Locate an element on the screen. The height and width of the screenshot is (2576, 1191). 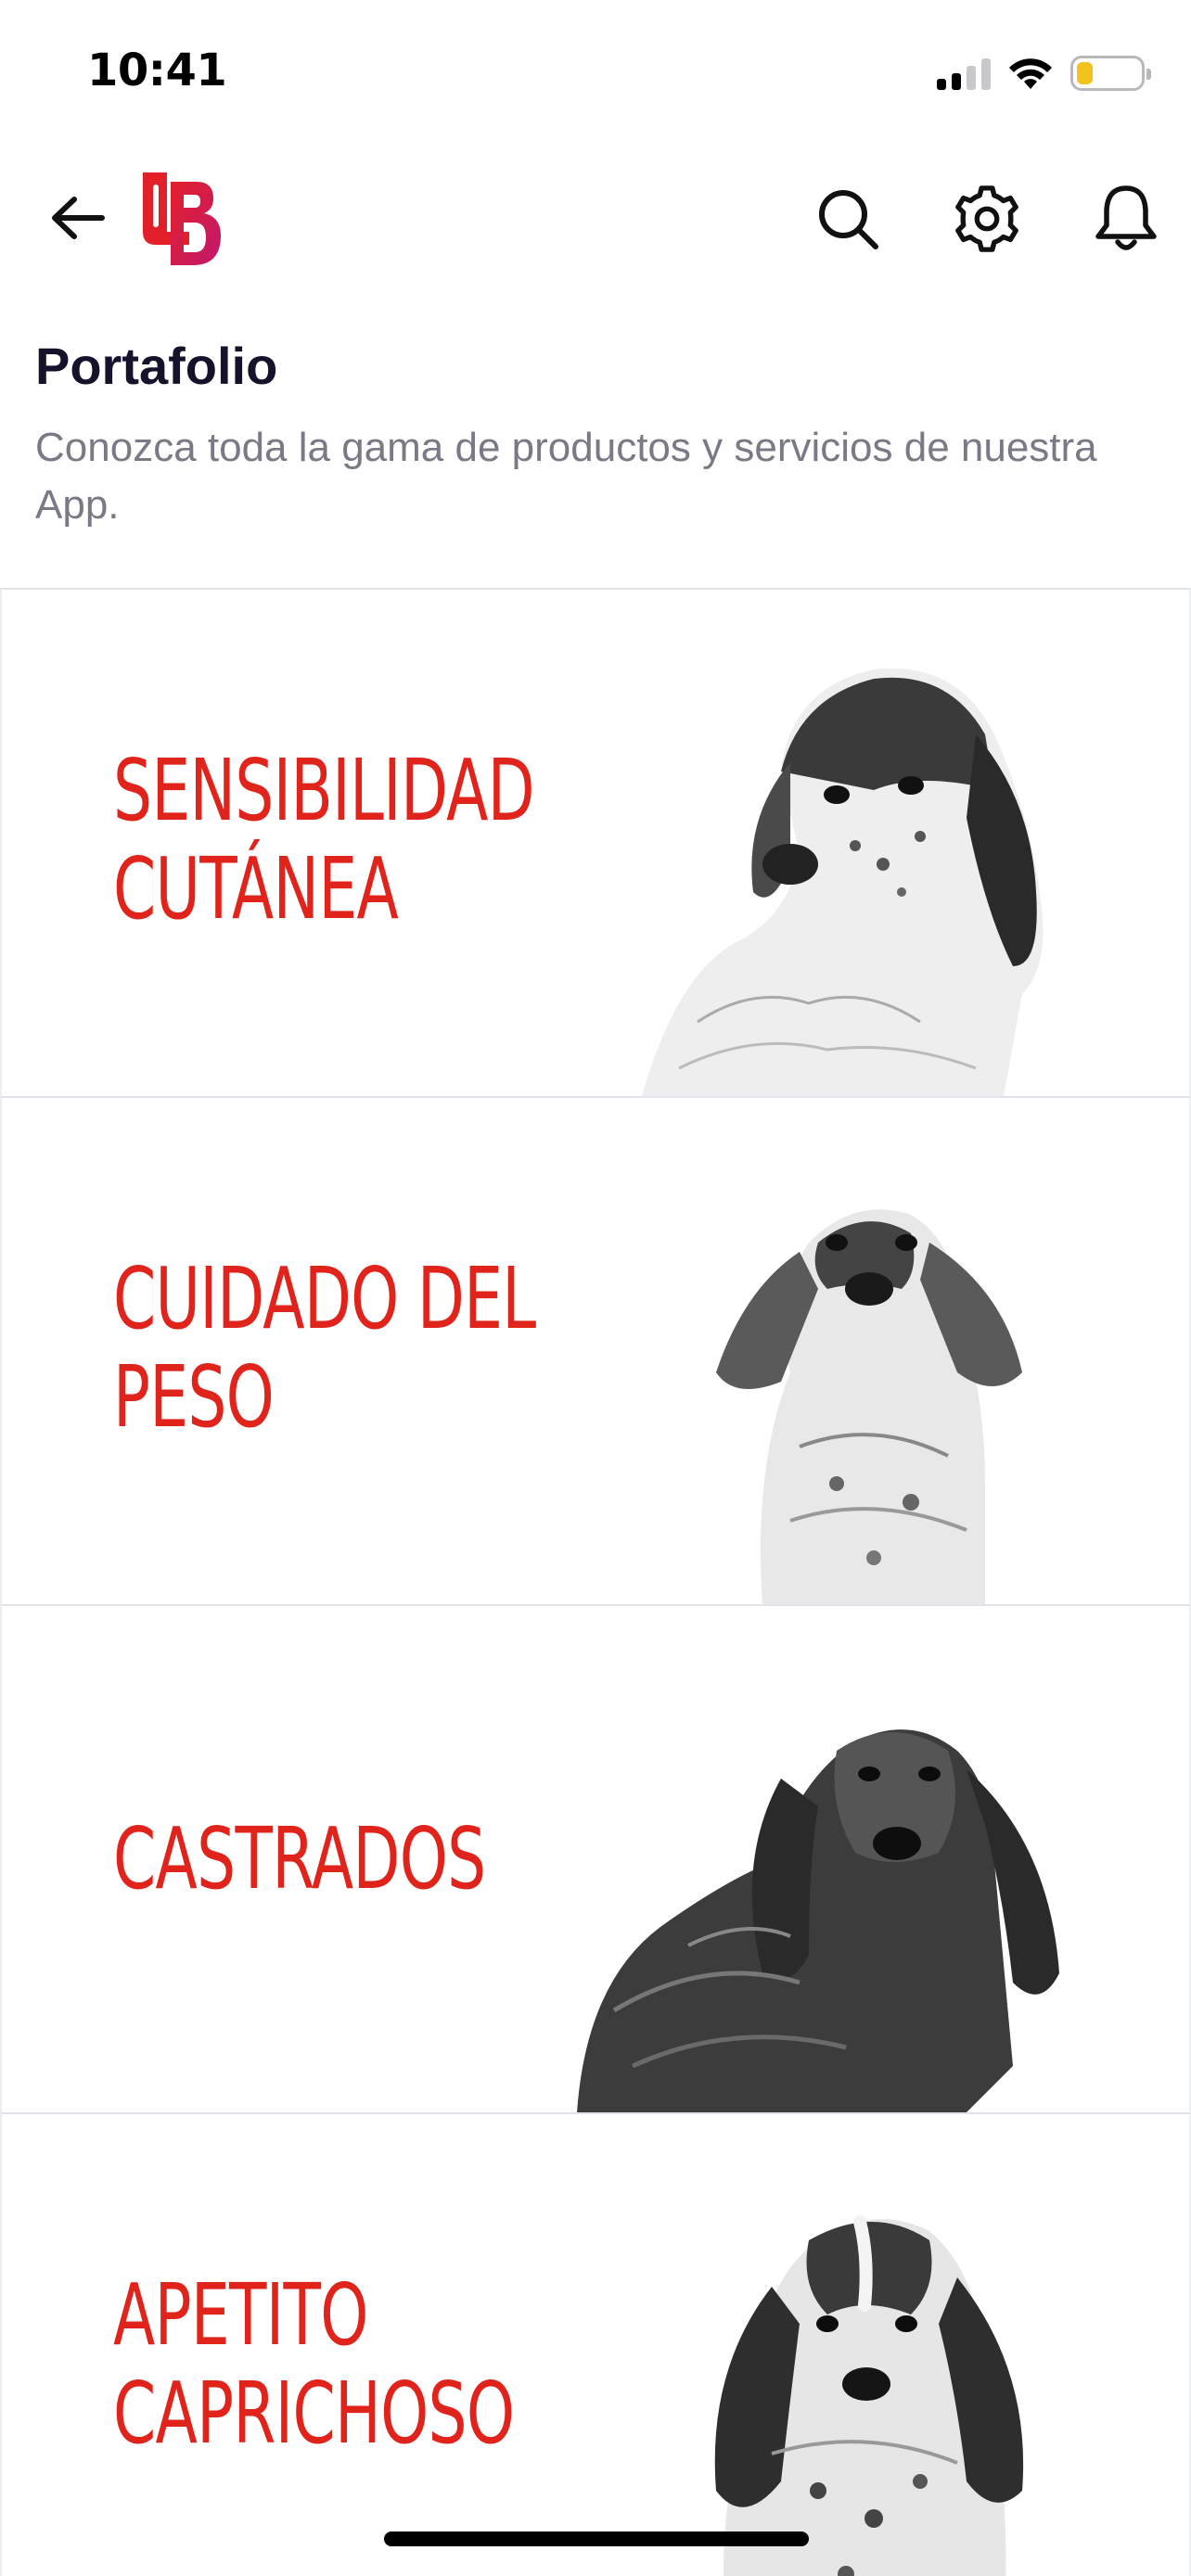
search-icon is located at coordinates (848, 219).